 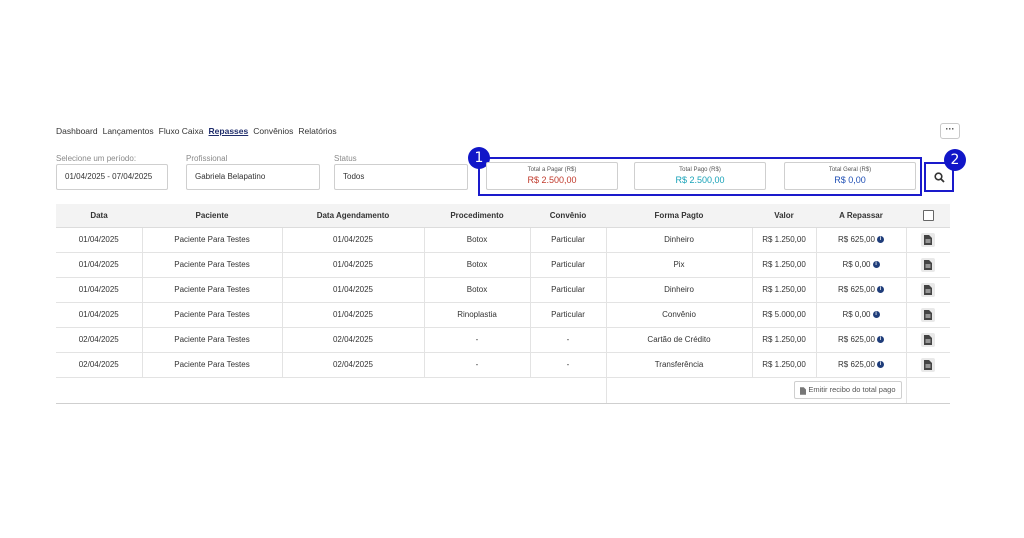 I want to click on cell-text: Rinoplastia, so click(x=477, y=314).